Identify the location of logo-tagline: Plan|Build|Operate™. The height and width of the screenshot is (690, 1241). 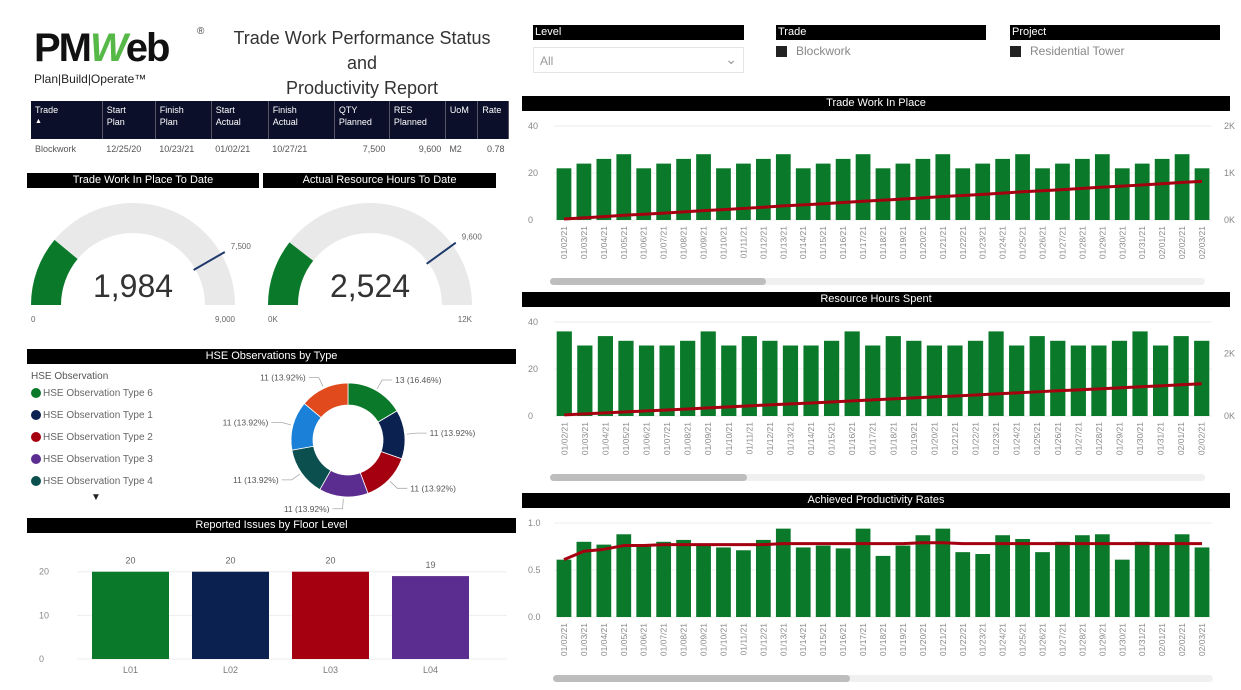
(90, 79).